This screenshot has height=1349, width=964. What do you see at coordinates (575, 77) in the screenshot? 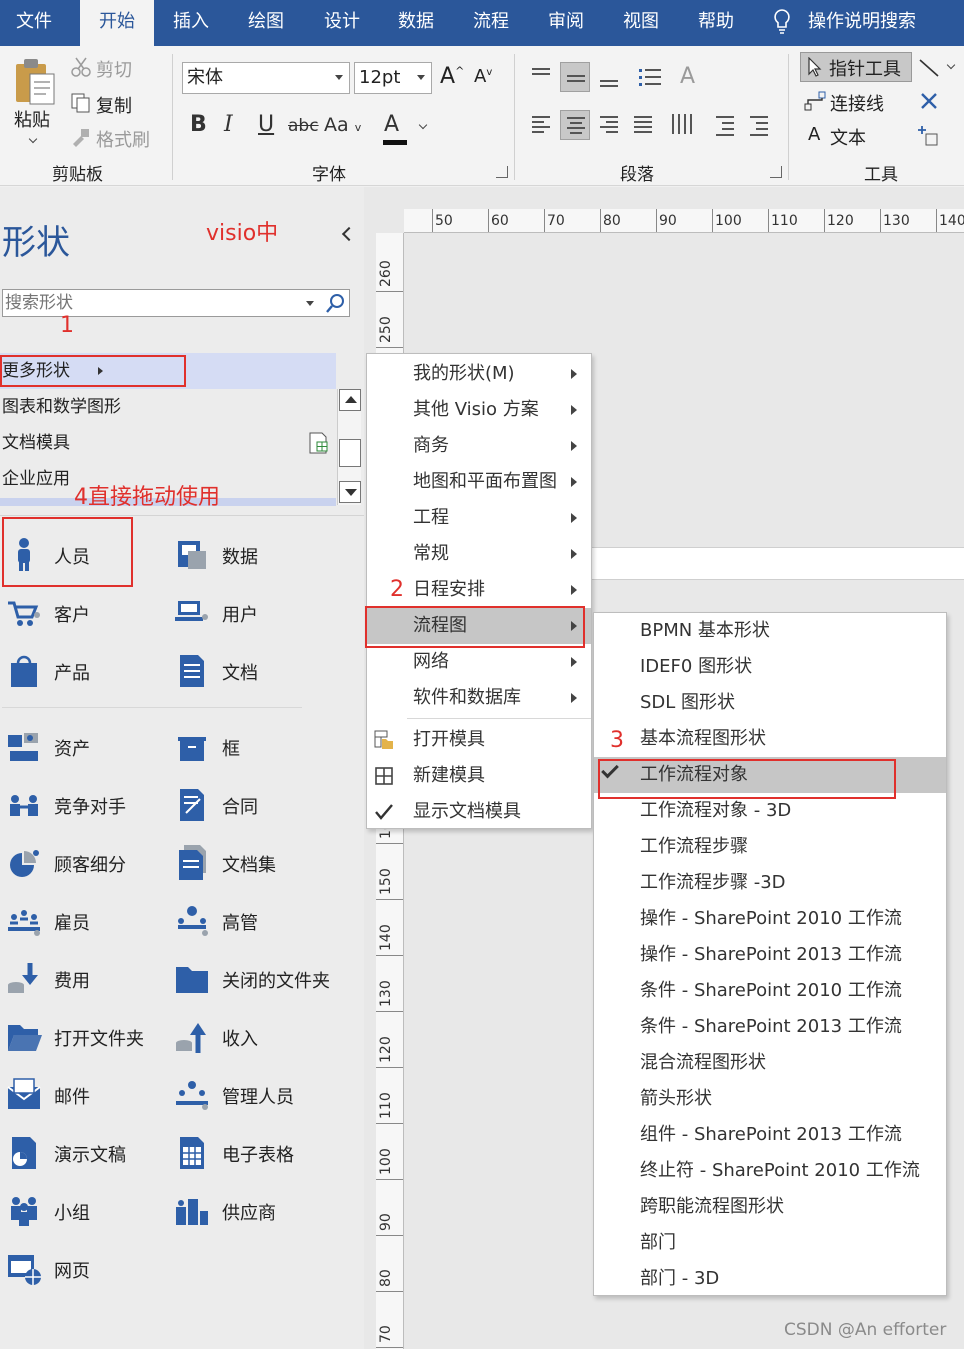
I see `align-middle-icon` at bounding box center [575, 77].